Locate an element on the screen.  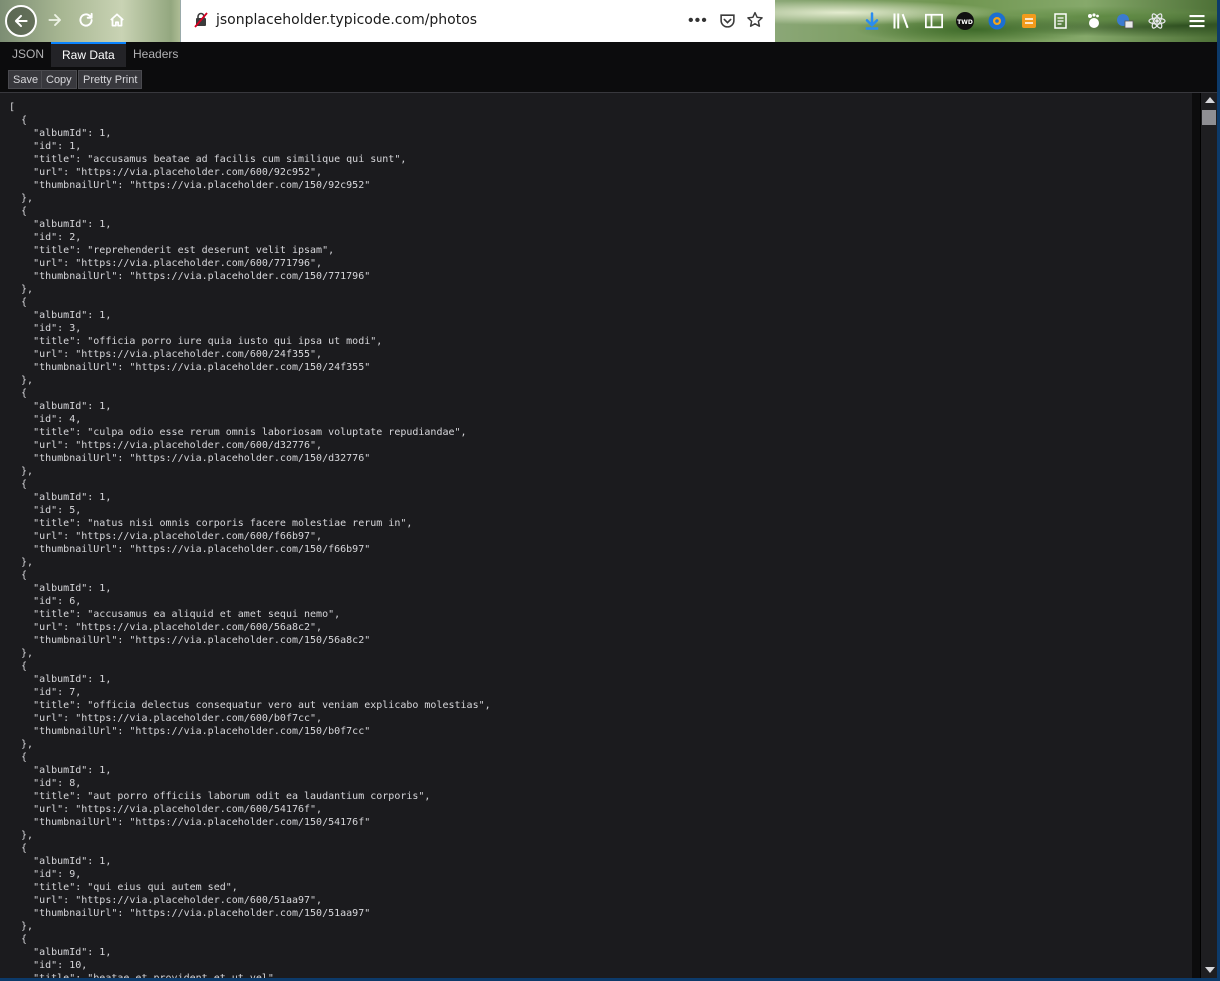
address-bar: jsonplaceholder.typicode.com/photos ••• is located at coordinates (477, 21).